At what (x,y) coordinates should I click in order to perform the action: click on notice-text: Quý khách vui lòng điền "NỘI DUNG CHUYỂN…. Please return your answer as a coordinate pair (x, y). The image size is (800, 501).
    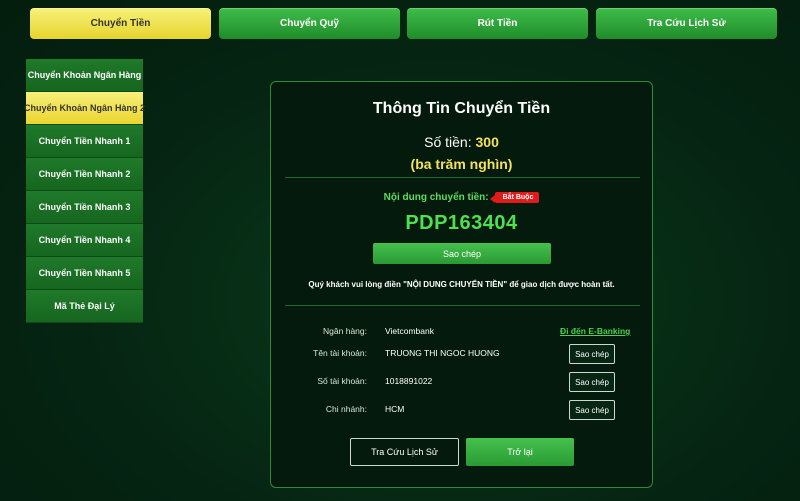
    Looking at the image, I should click on (461, 284).